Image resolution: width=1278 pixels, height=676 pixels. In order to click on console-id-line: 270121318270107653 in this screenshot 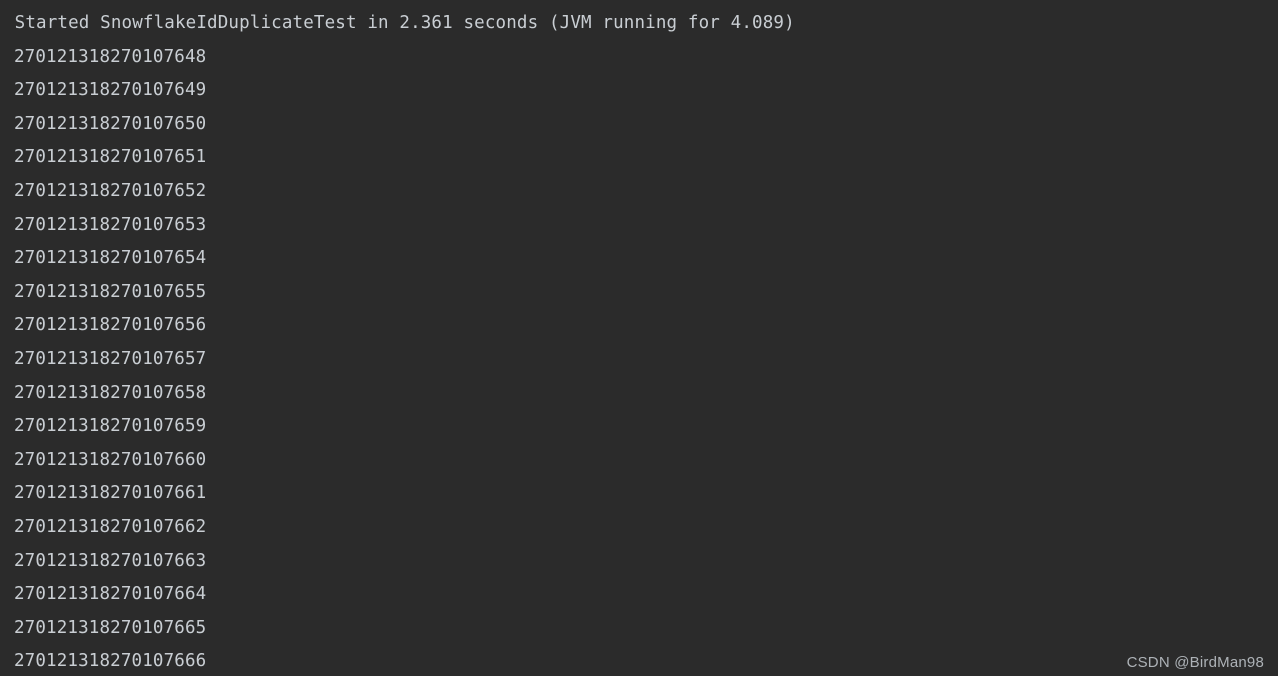, I will do `click(110, 224)`.